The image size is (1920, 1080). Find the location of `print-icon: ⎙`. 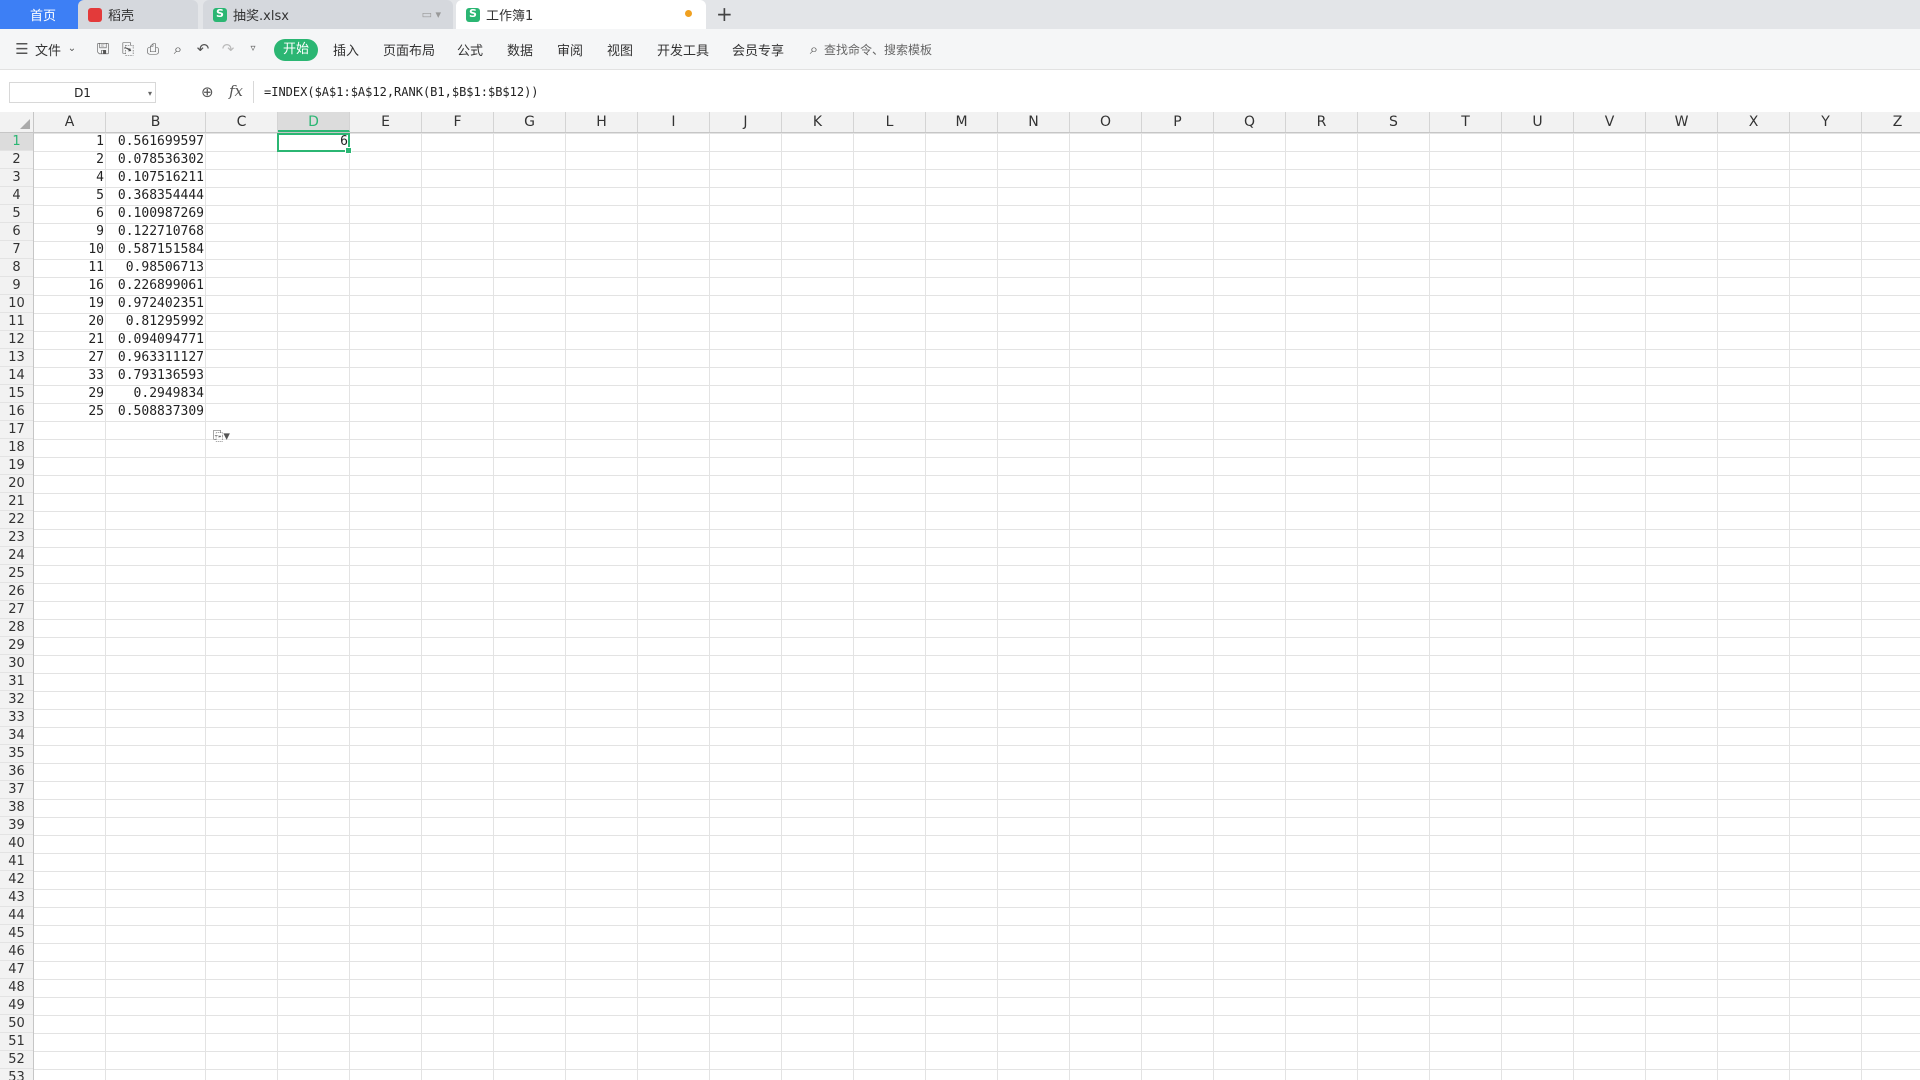

print-icon: ⎙ is located at coordinates (153, 49).